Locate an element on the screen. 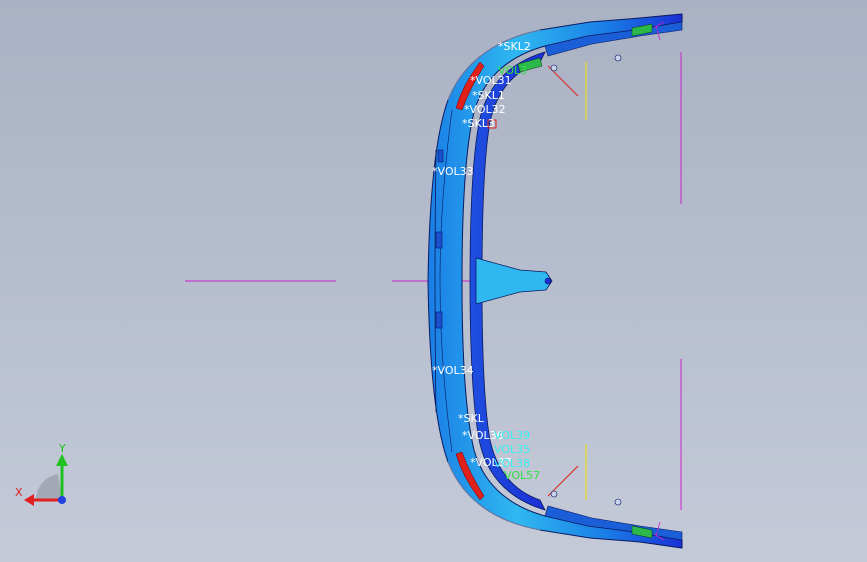 The height and width of the screenshot is (562, 867). orientation-triad: Y X is located at coordinates (41, 474).